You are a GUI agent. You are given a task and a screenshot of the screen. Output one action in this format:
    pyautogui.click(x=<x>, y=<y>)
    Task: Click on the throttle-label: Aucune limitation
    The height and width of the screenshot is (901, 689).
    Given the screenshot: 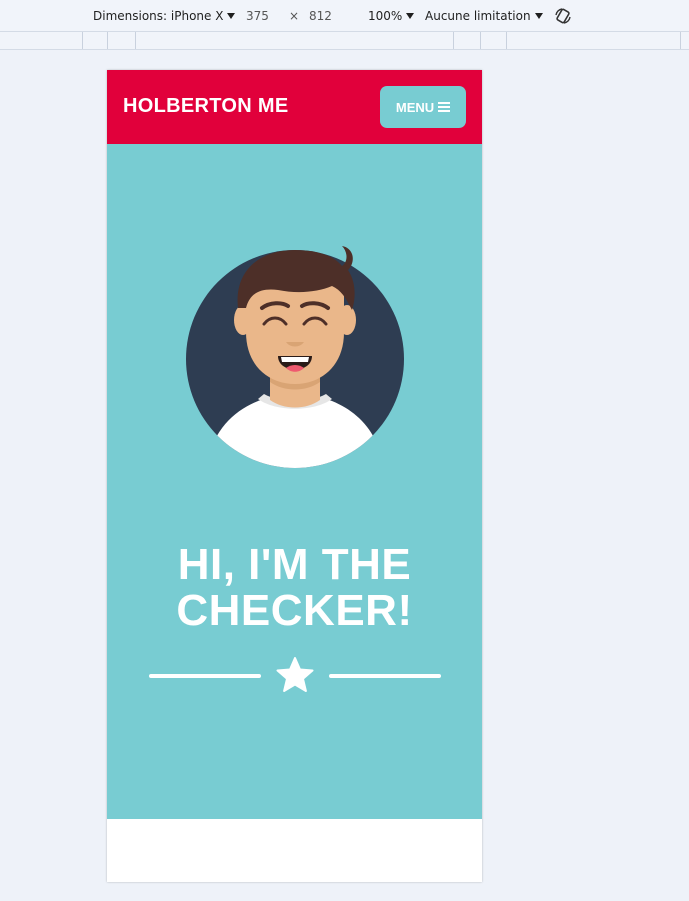 What is the action you would take?
    pyautogui.click(x=478, y=16)
    